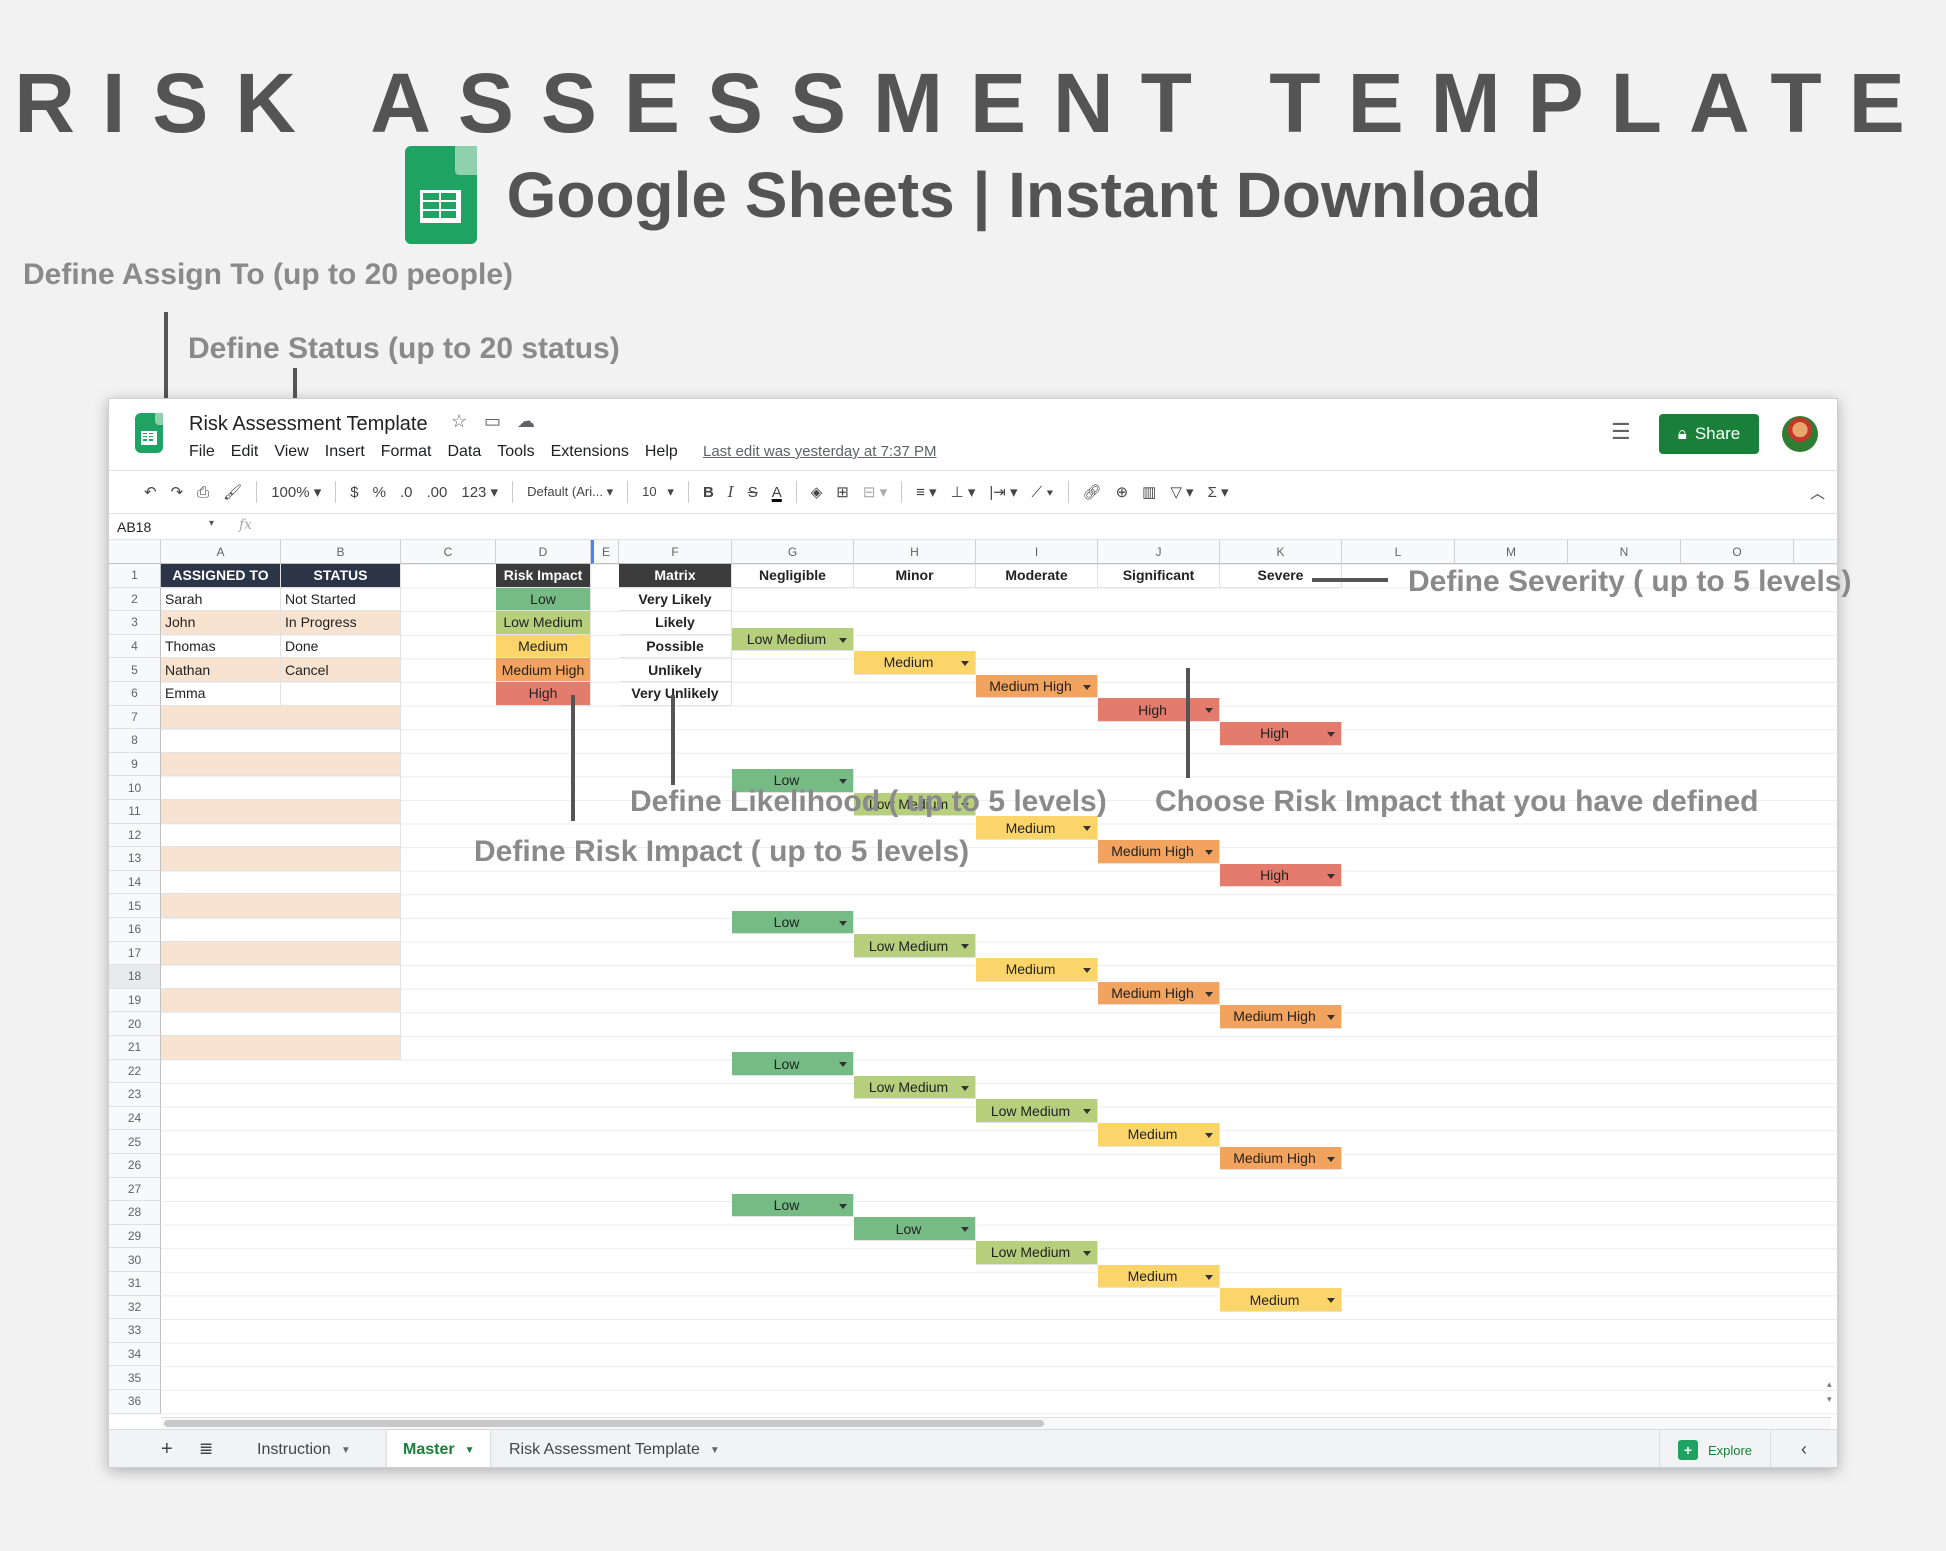  What do you see at coordinates (675, 694) in the screenshot?
I see `likelihood-label: Very Unlikely` at bounding box center [675, 694].